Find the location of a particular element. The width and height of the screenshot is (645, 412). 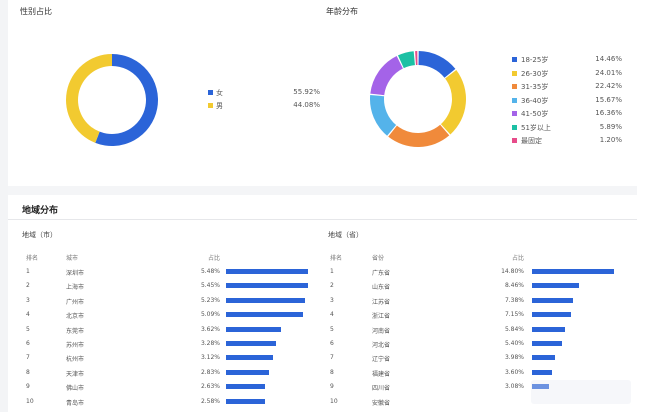

row-name: 福建省 is located at coordinates (381, 374).